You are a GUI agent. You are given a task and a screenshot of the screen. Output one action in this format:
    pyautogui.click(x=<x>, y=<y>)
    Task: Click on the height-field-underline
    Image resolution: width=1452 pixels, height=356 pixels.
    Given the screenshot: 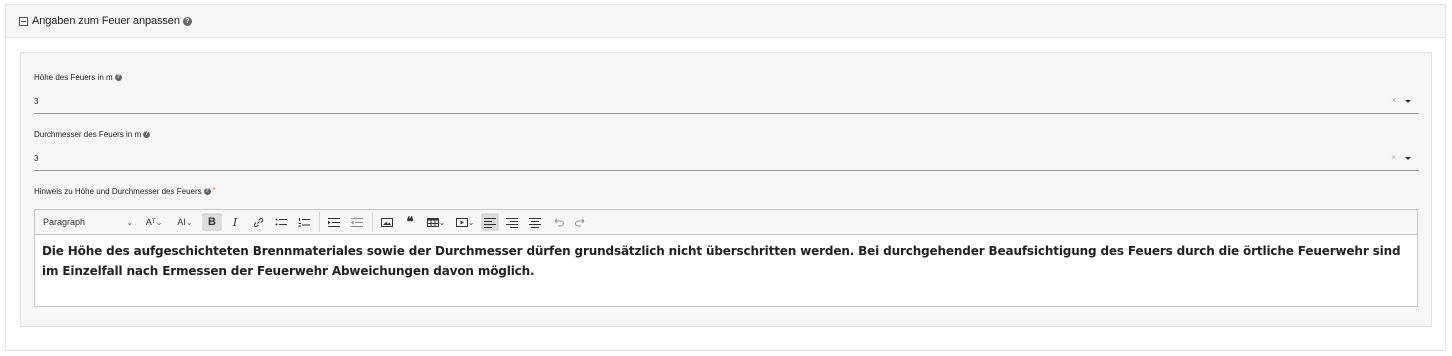 What is the action you would take?
    pyautogui.click(x=726, y=113)
    